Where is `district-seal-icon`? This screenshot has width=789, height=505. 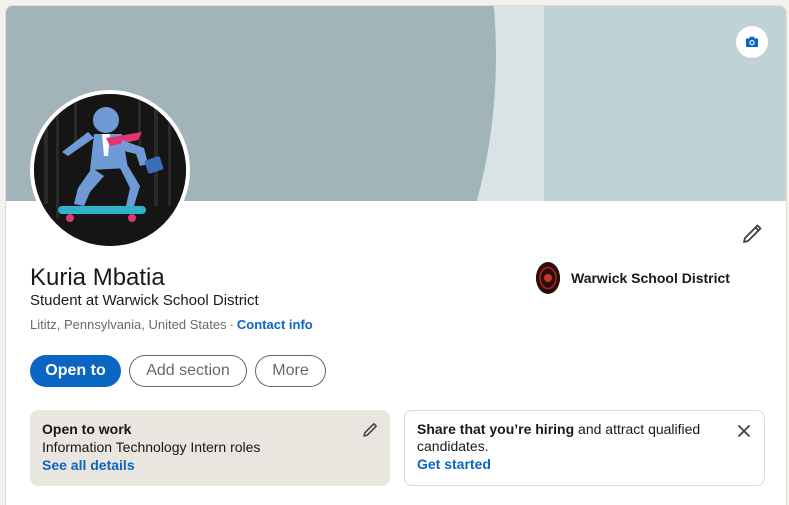
district-seal-icon is located at coordinates (548, 278).